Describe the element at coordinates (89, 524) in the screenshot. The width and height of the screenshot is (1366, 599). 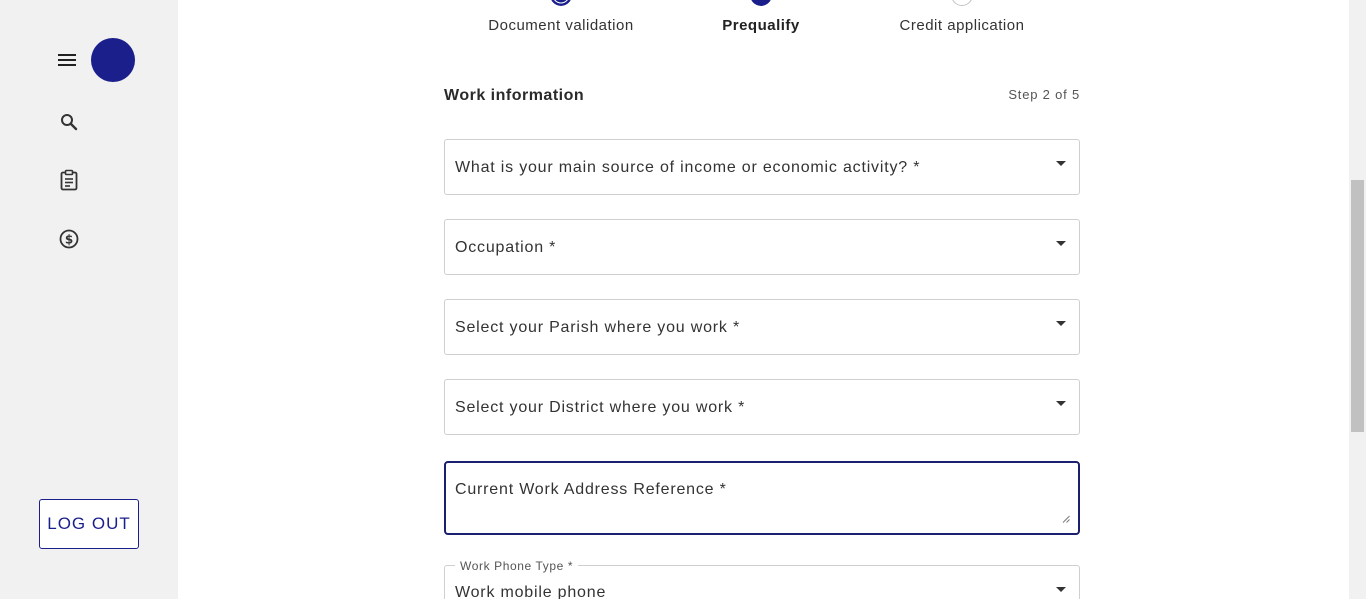
I see `logout-button: LOG OUT` at that location.